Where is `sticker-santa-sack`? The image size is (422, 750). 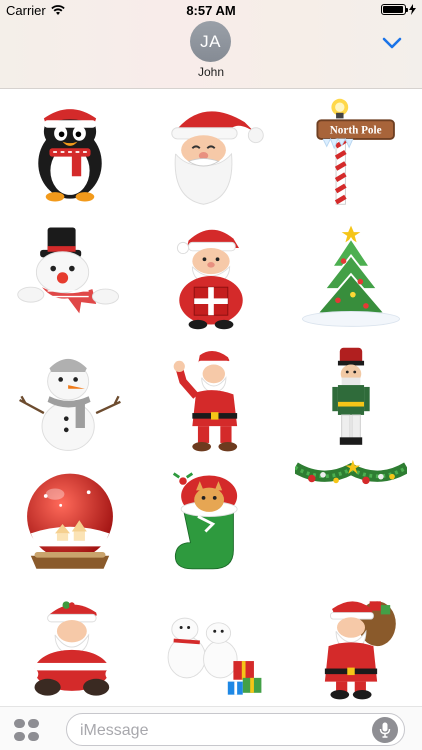
sticker-santa-sack is located at coordinates (351, 648).